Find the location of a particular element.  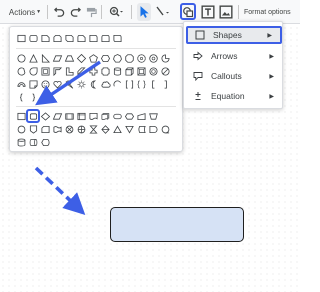

shape-double-bracket is located at coordinates (129, 84).